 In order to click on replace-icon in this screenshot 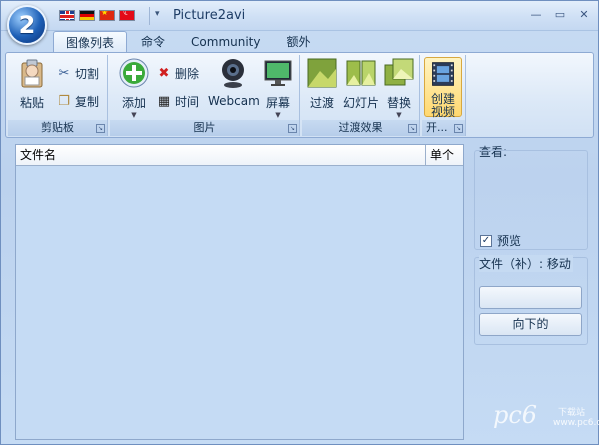, I will do `click(399, 72)`.